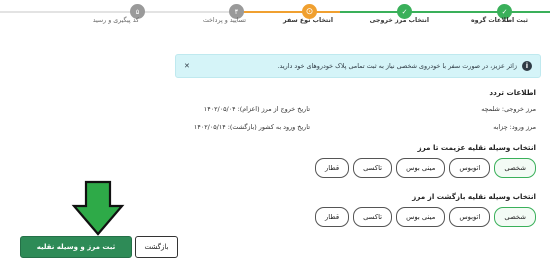 The width and height of the screenshot is (550, 268). What do you see at coordinates (421, 168) in the screenshot?
I see `departure-option-minibus: مینی بوس` at bounding box center [421, 168].